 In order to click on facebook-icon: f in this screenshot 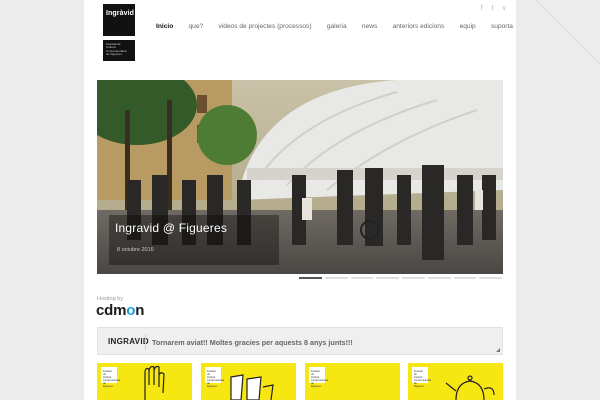, I will do `click(482, 8)`.